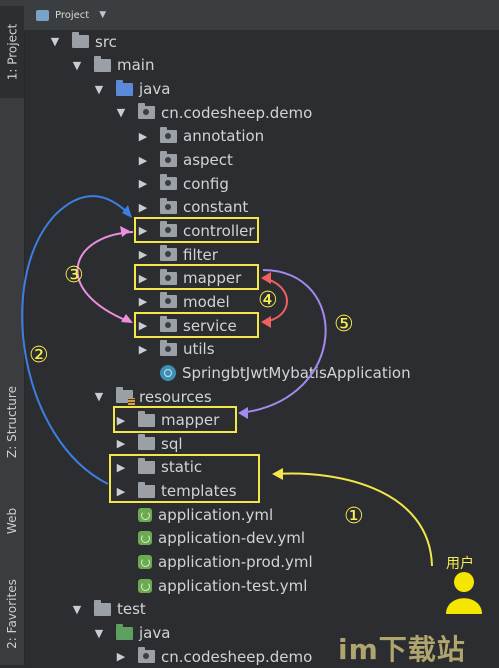 The height and width of the screenshot is (668, 499). I want to click on marker-4: ④, so click(268, 300).